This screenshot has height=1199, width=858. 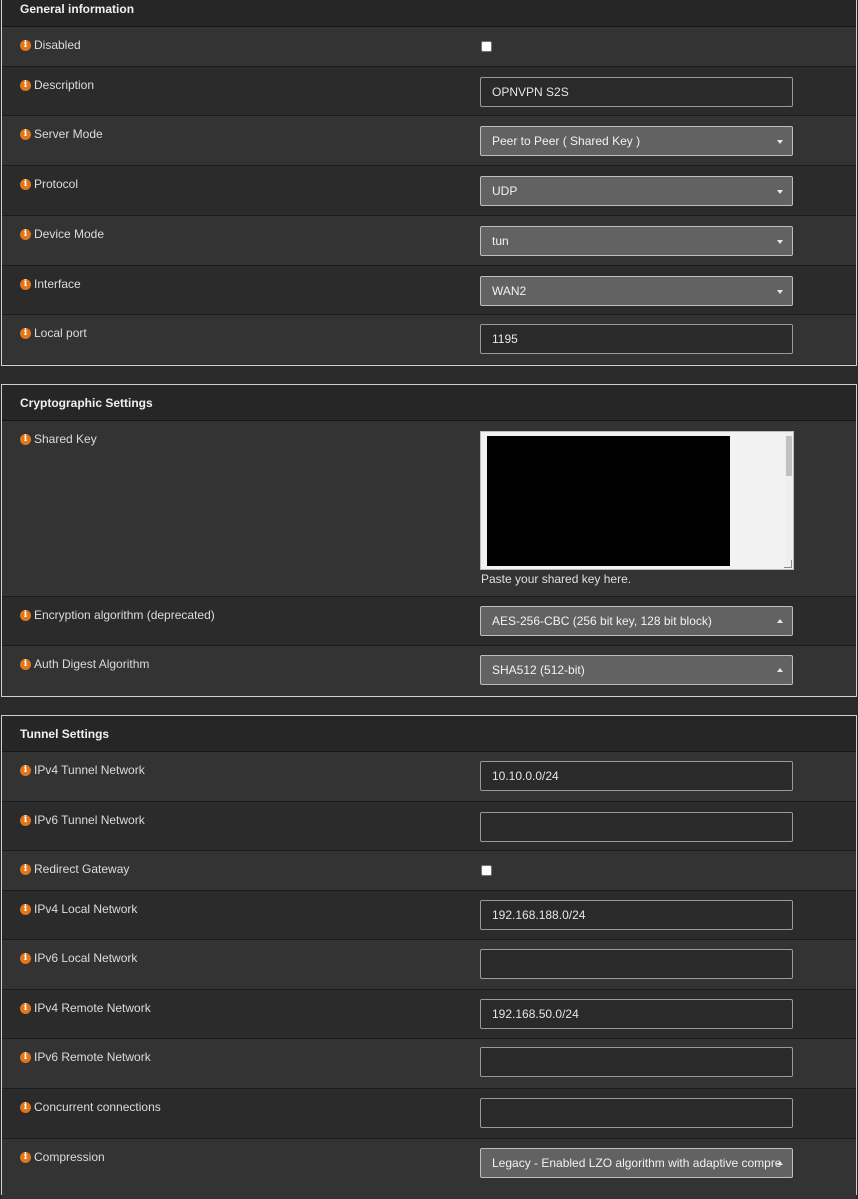 I want to click on protocol-row: i Protocol UDP, so click(x=429, y=191).